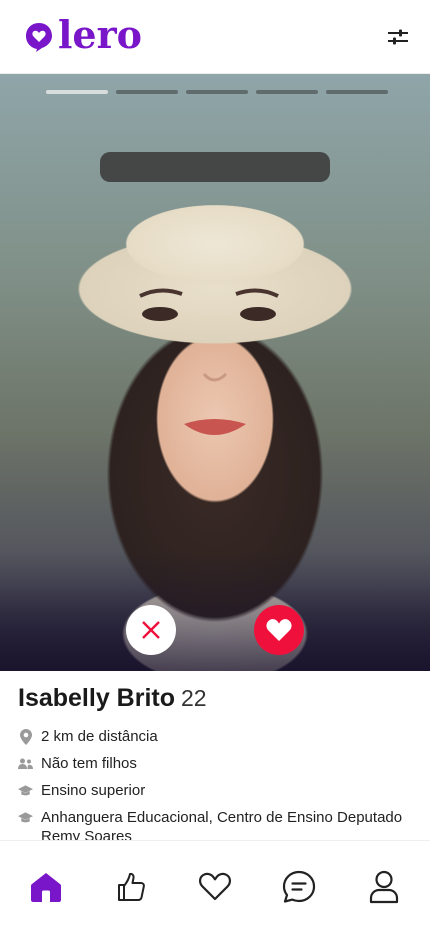  I want to click on nav-likes, so click(131, 887).